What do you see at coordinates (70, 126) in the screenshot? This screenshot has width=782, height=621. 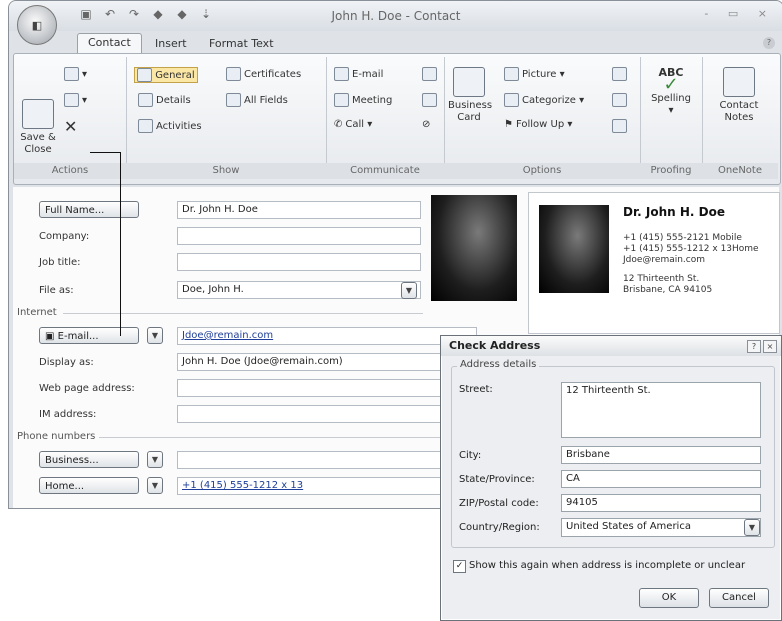 I see `delete-icon: ✕` at bounding box center [70, 126].